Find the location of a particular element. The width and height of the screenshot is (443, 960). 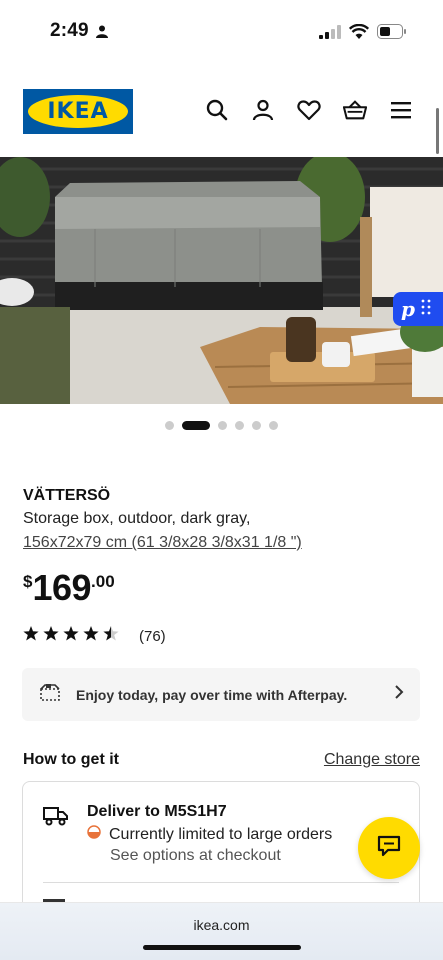

menu-icon is located at coordinates (401, 110).